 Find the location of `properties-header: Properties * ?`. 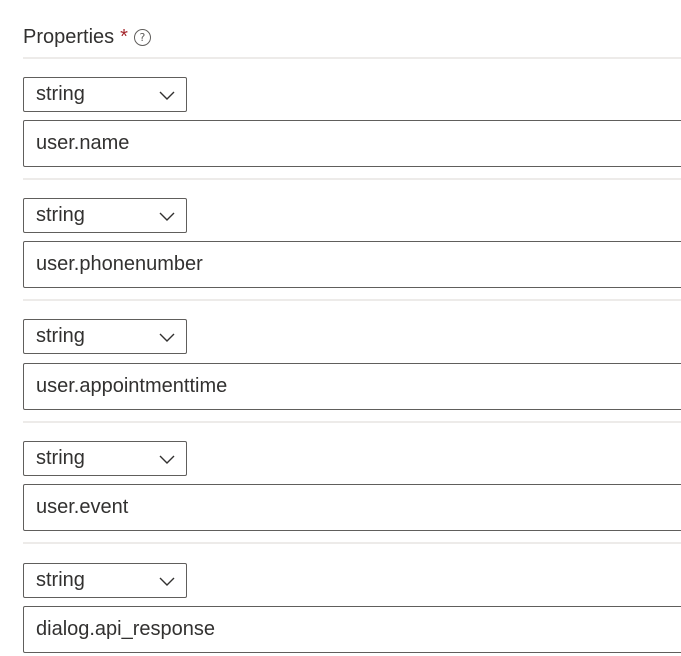

properties-header: Properties * ? is located at coordinates (87, 37).